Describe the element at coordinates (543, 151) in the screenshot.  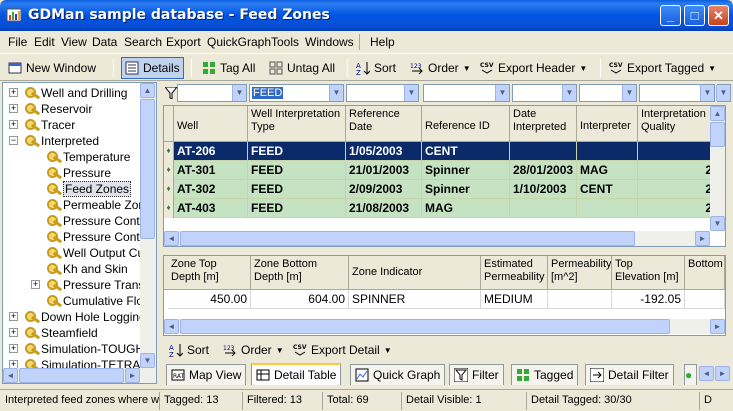
I see `cell-date-interpreted` at that location.